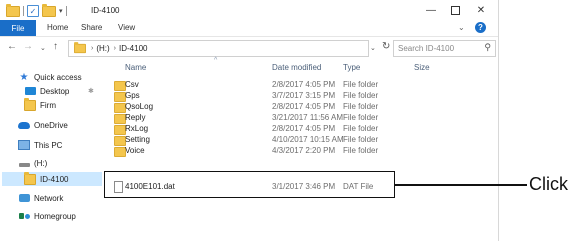  Describe the element at coordinates (422, 67) in the screenshot. I see `column-header-size: Size` at that location.